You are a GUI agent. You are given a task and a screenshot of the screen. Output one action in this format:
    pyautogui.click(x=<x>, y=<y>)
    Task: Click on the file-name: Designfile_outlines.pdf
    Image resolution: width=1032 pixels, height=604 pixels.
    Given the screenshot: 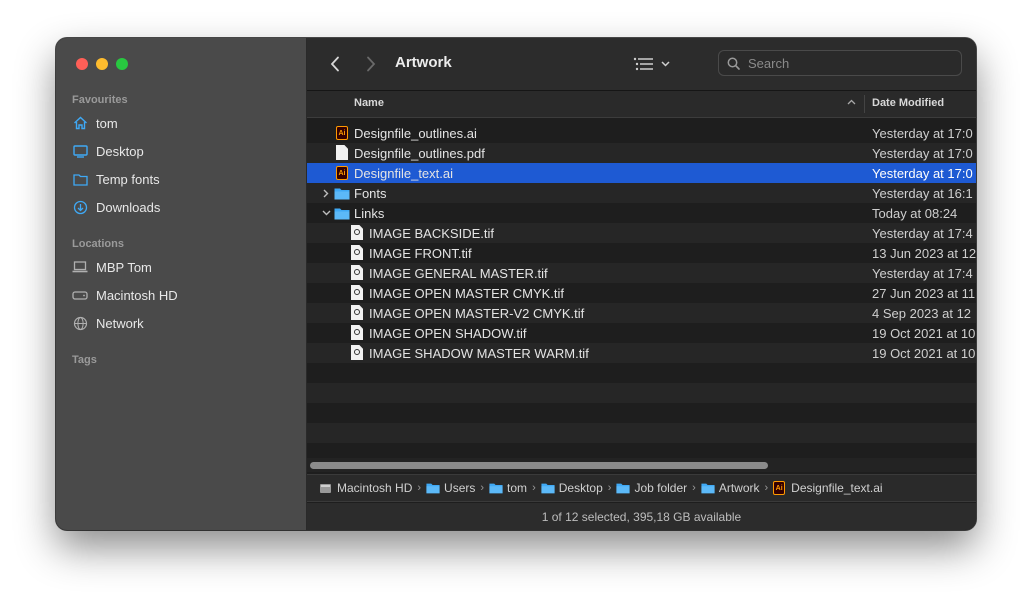 What is the action you would take?
    pyautogui.click(x=419, y=153)
    